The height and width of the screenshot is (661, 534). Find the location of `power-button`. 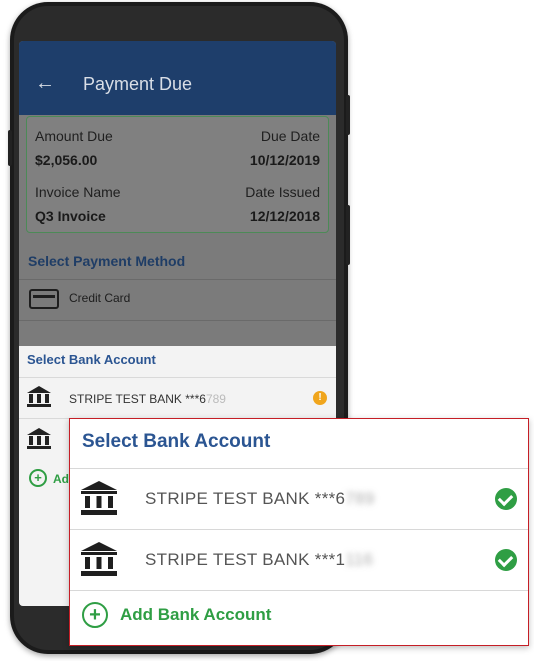

power-button is located at coordinates (348, 235).